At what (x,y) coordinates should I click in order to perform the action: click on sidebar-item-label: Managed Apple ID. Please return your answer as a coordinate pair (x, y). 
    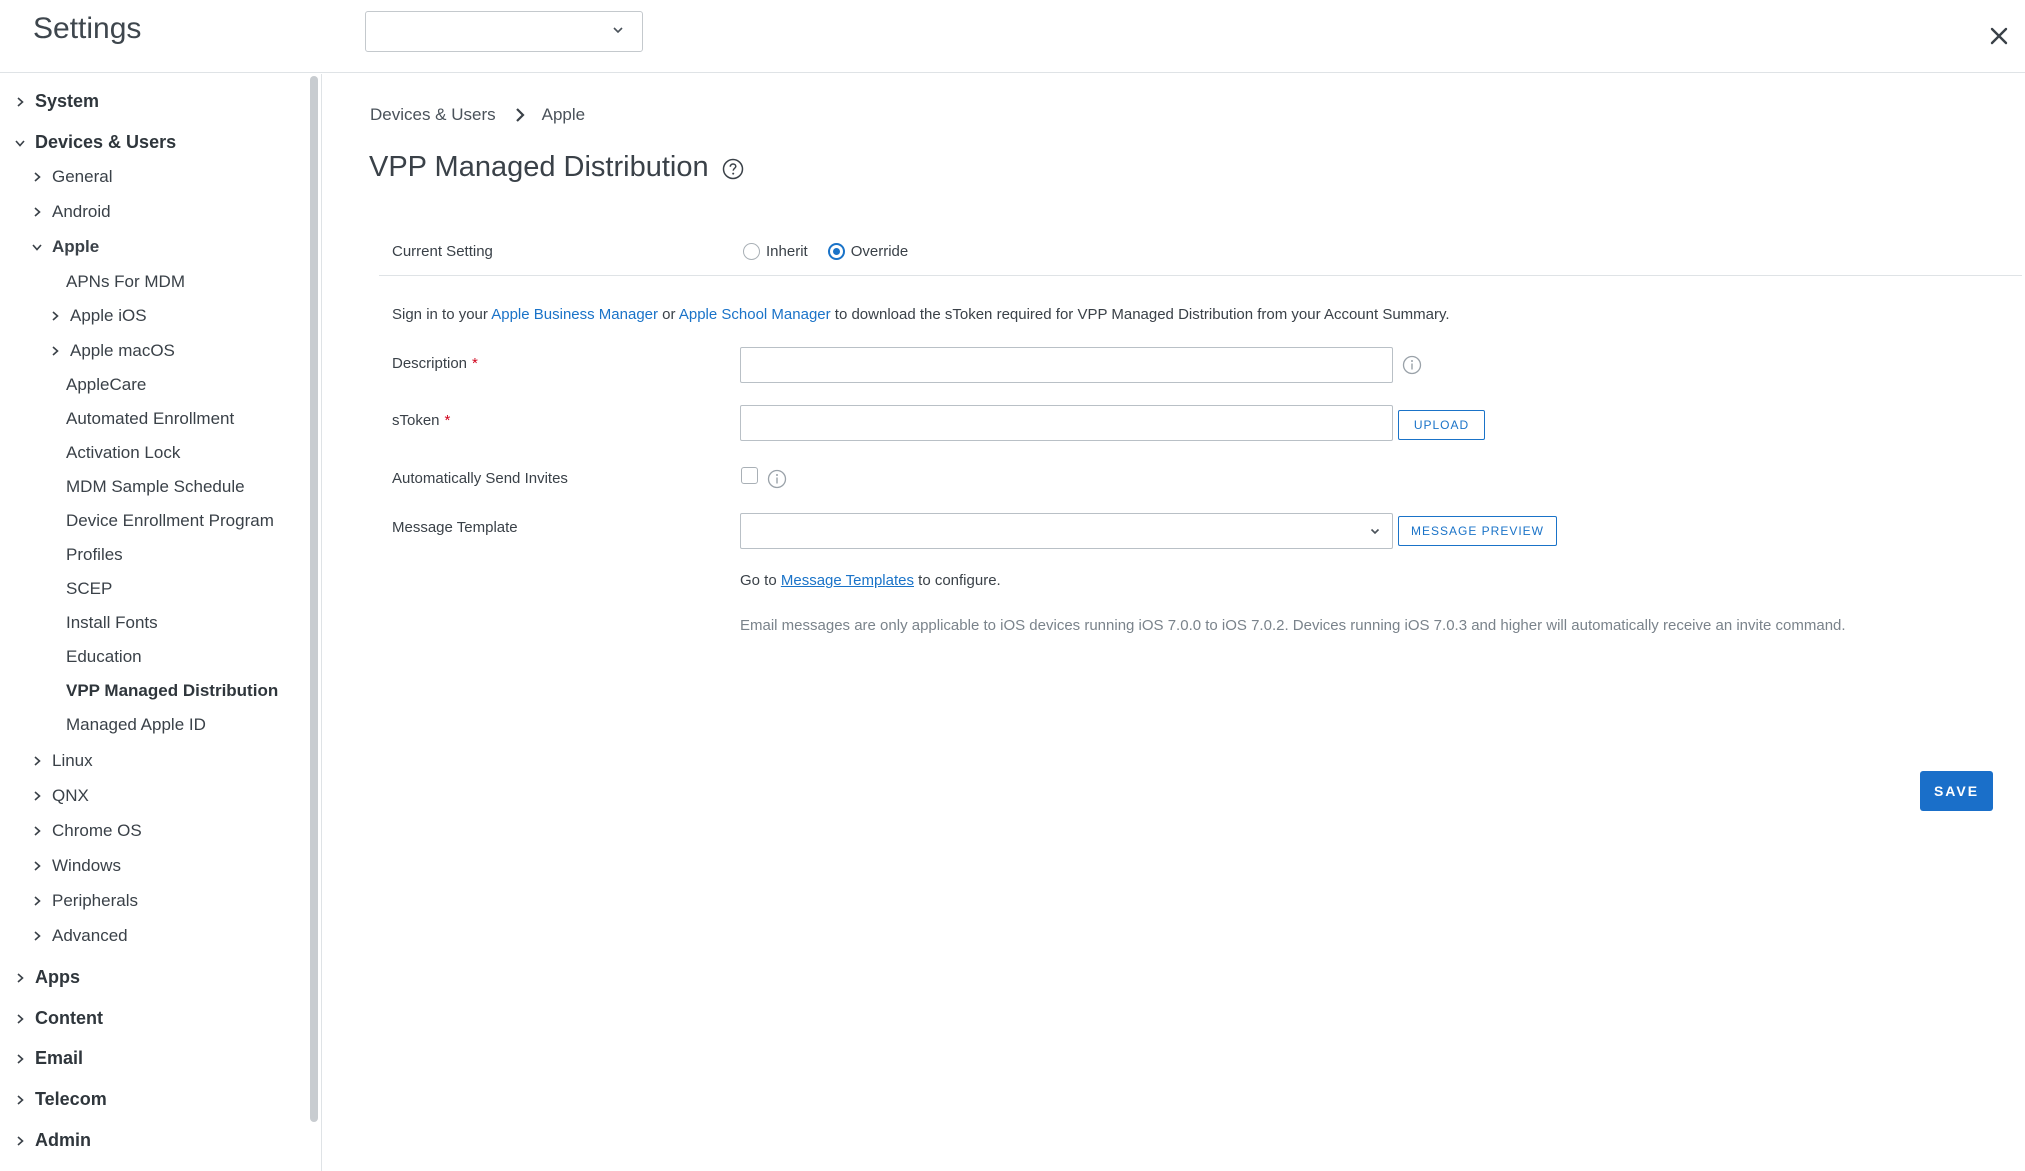
    Looking at the image, I should click on (136, 724).